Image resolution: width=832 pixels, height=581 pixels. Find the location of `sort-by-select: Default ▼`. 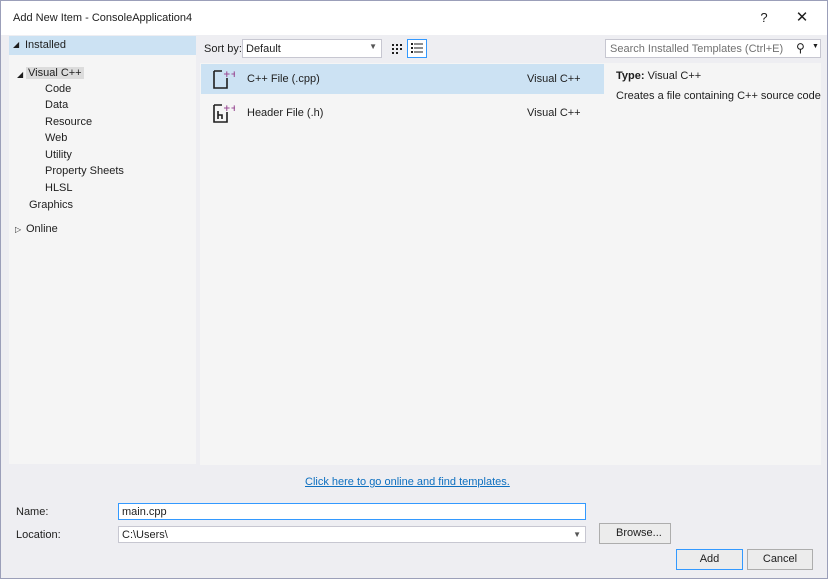

sort-by-select: Default ▼ is located at coordinates (312, 48).